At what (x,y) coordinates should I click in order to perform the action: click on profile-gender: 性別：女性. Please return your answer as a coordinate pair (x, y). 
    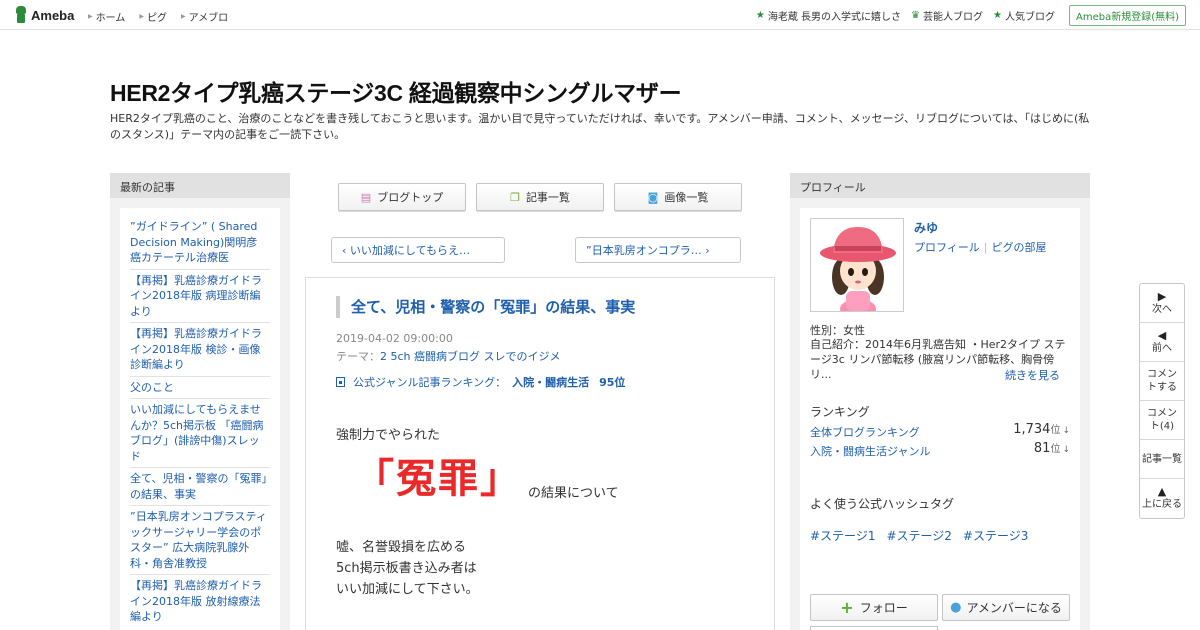
    Looking at the image, I should click on (837, 330).